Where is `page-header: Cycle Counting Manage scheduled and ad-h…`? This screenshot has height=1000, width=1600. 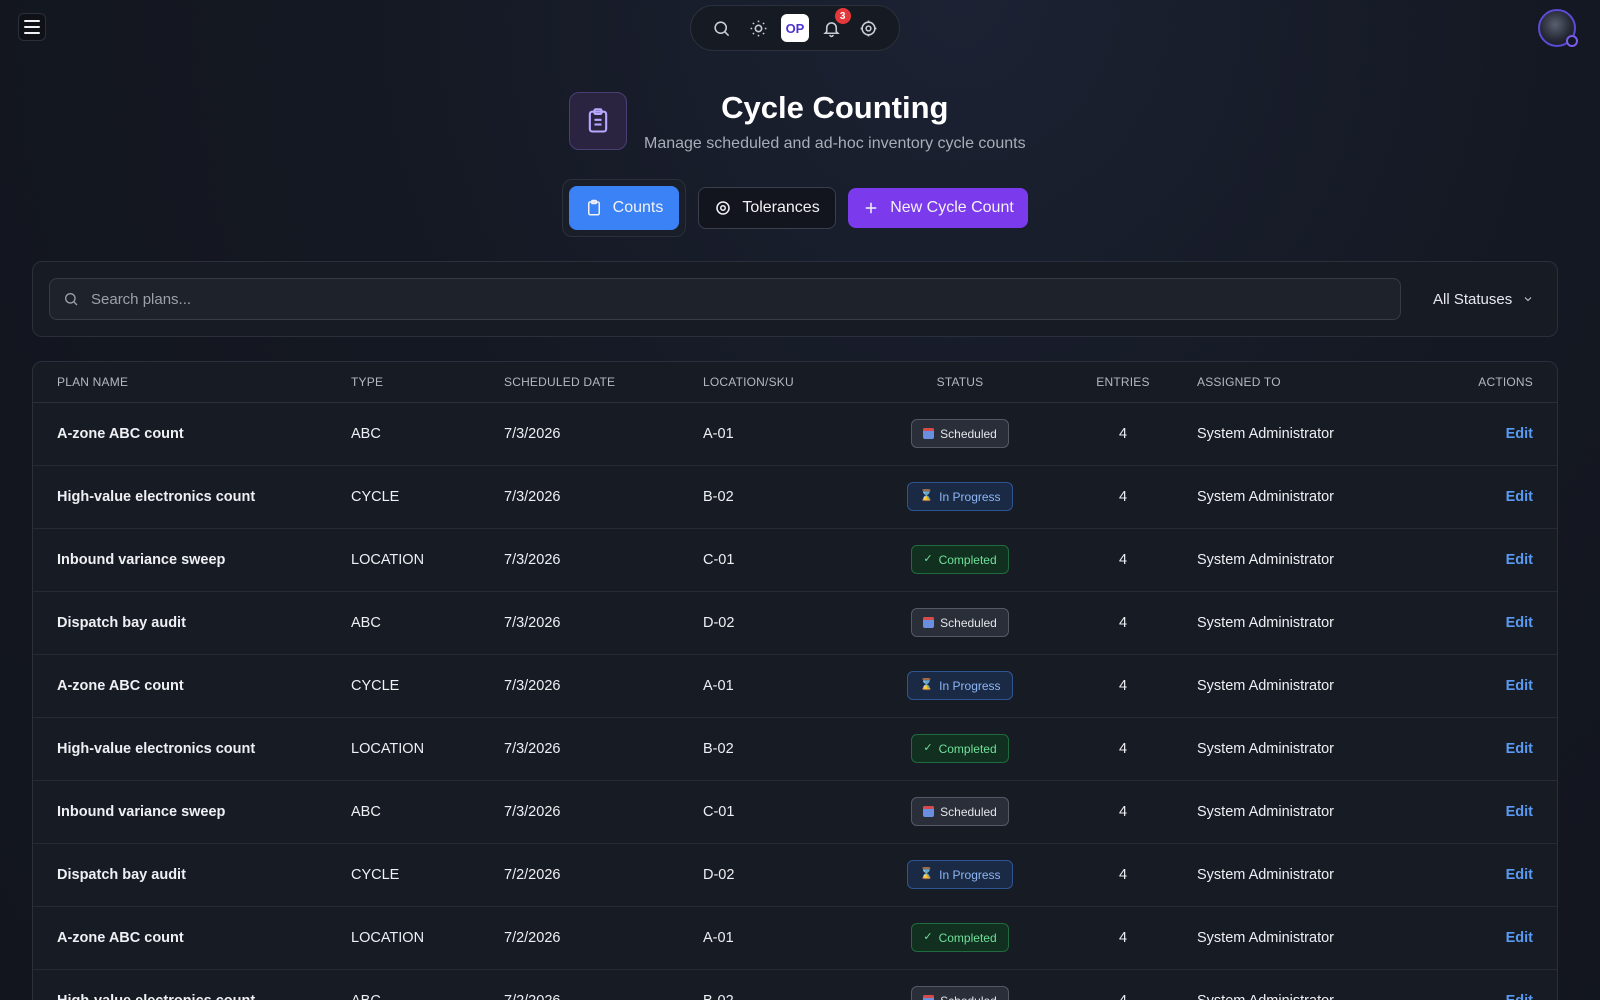
page-header: Cycle Counting Manage scheduled and ad-h… is located at coordinates (797, 122).